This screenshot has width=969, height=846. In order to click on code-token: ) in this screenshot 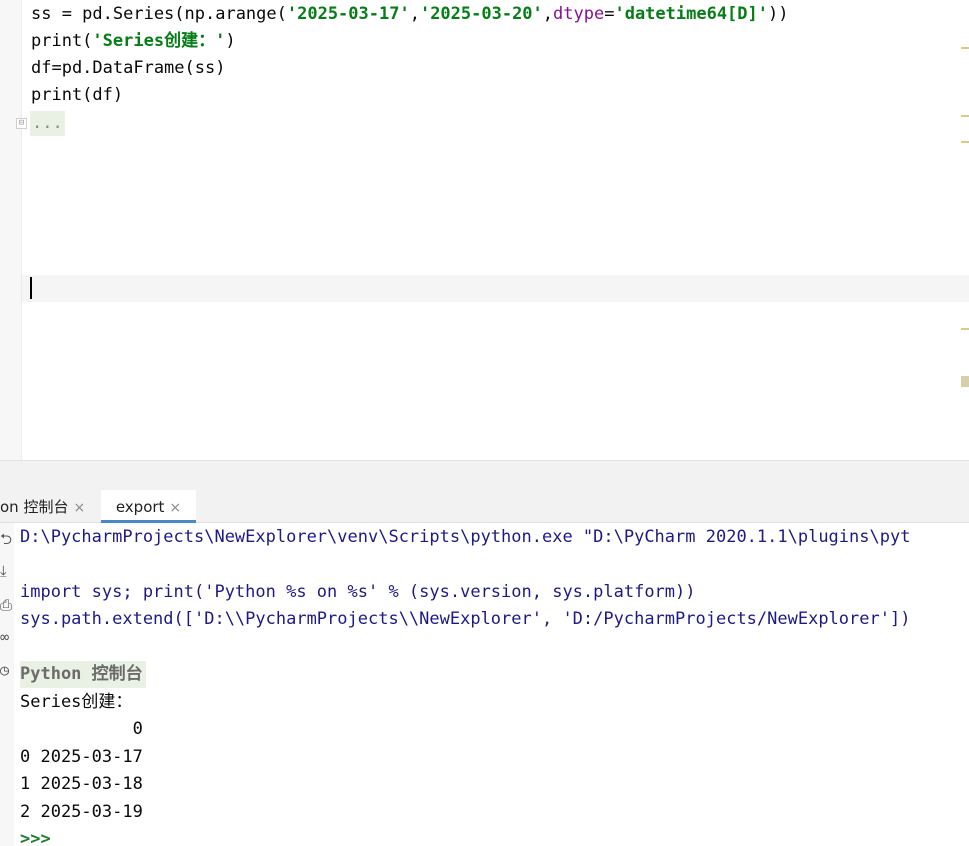, I will do `click(230, 41)`.